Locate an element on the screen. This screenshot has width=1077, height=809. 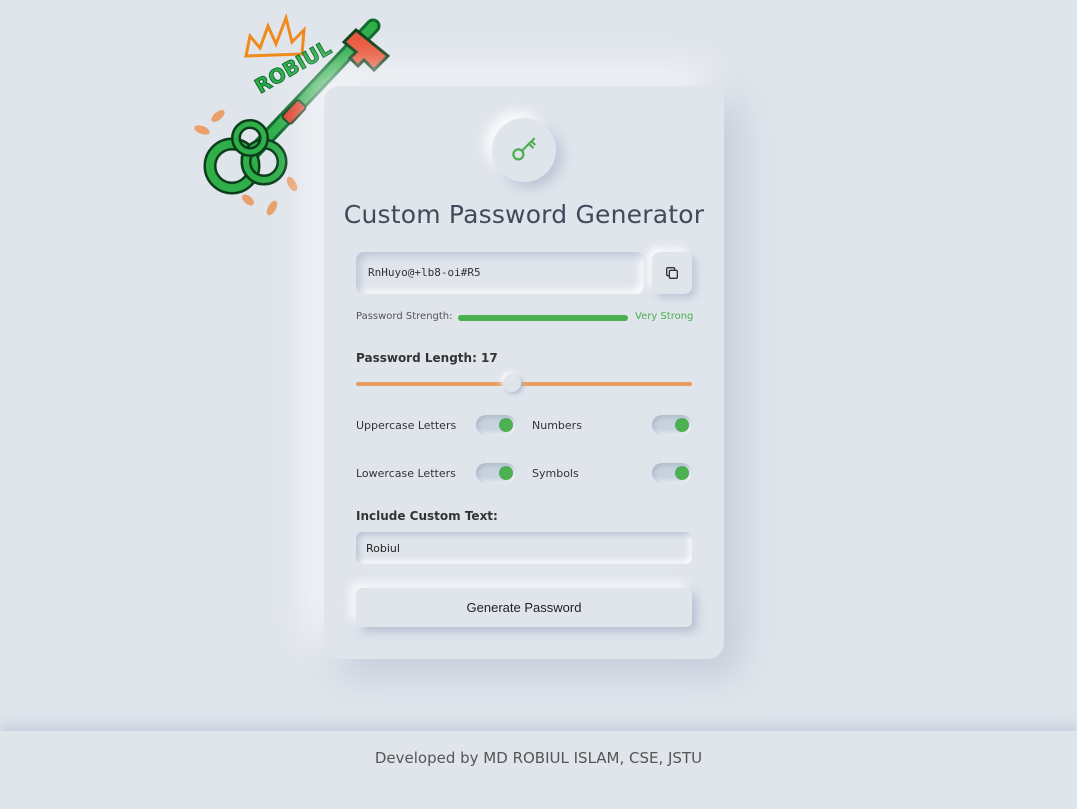
length-slider-thumb is located at coordinates (511, 383).